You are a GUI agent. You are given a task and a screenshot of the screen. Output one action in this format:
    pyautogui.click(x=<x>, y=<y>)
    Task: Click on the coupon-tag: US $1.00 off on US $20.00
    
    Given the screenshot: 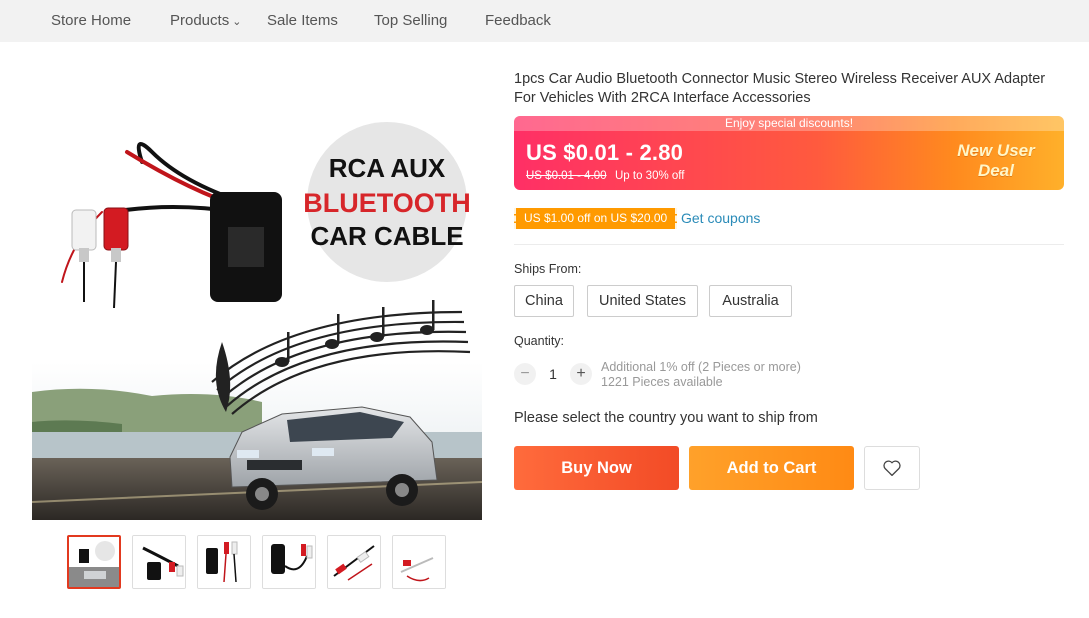 What is the action you would take?
    pyautogui.click(x=596, y=218)
    